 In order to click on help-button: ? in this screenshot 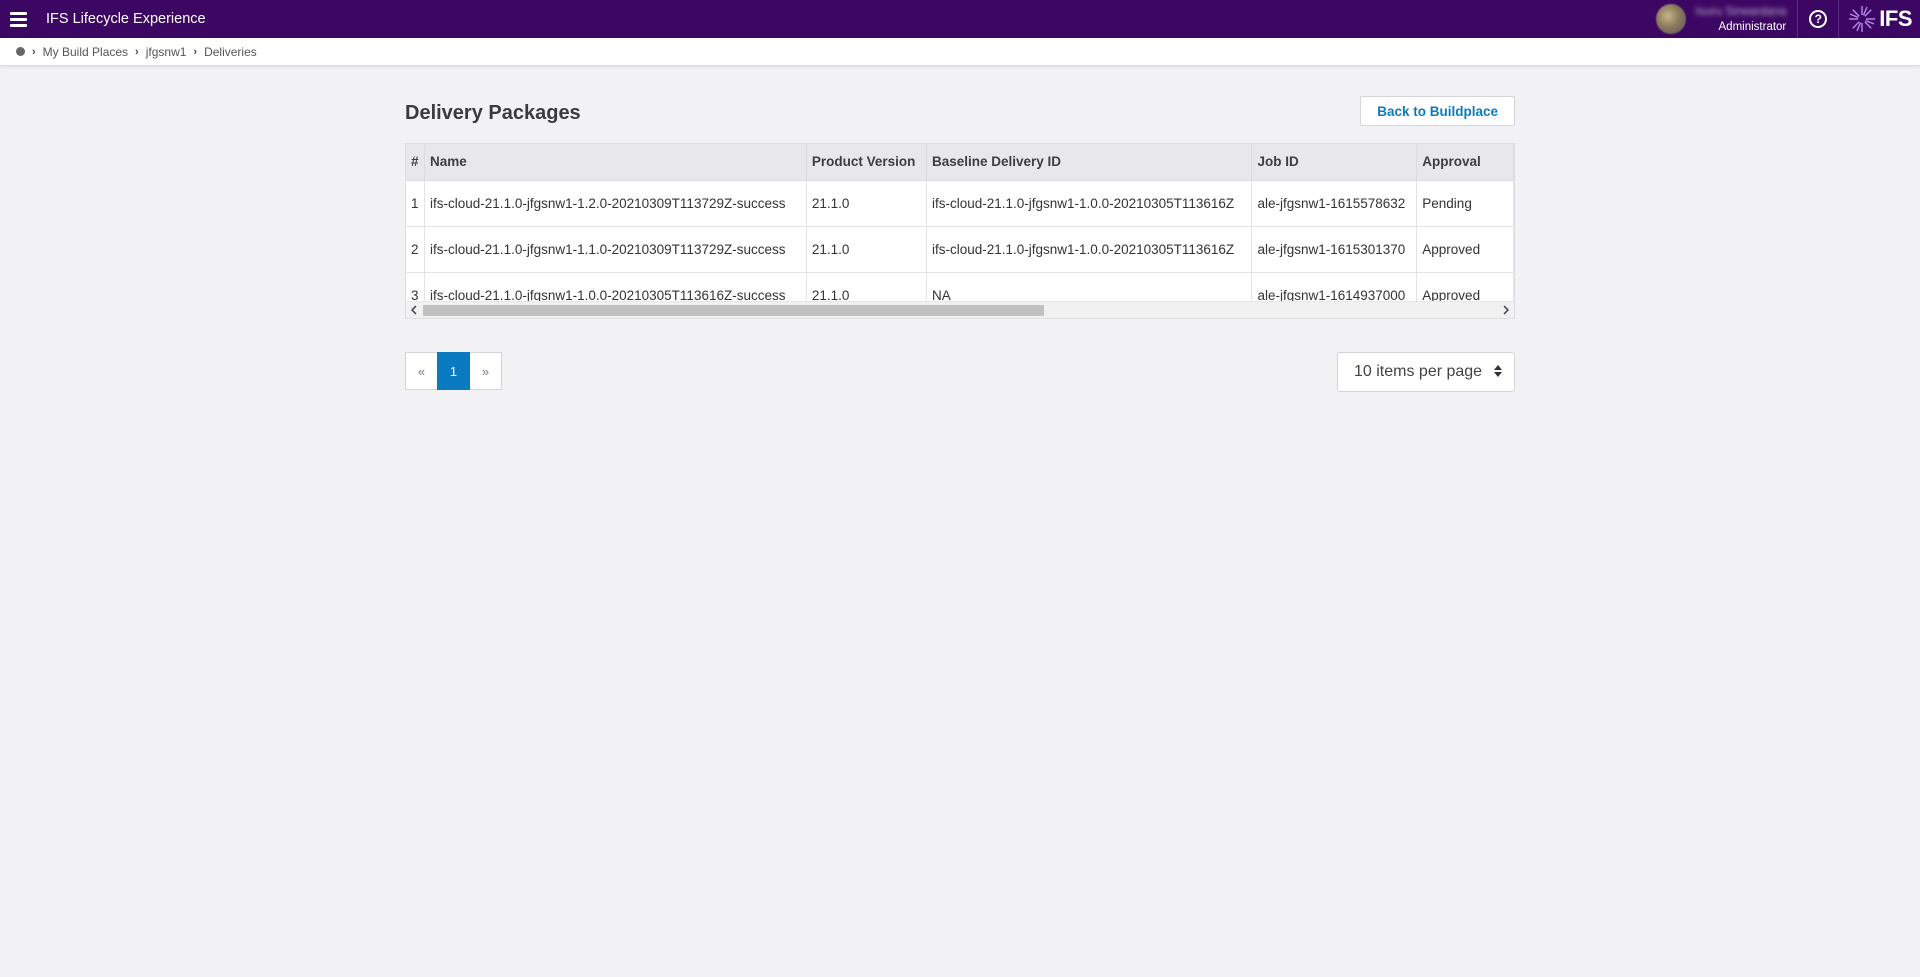, I will do `click(1818, 19)`.